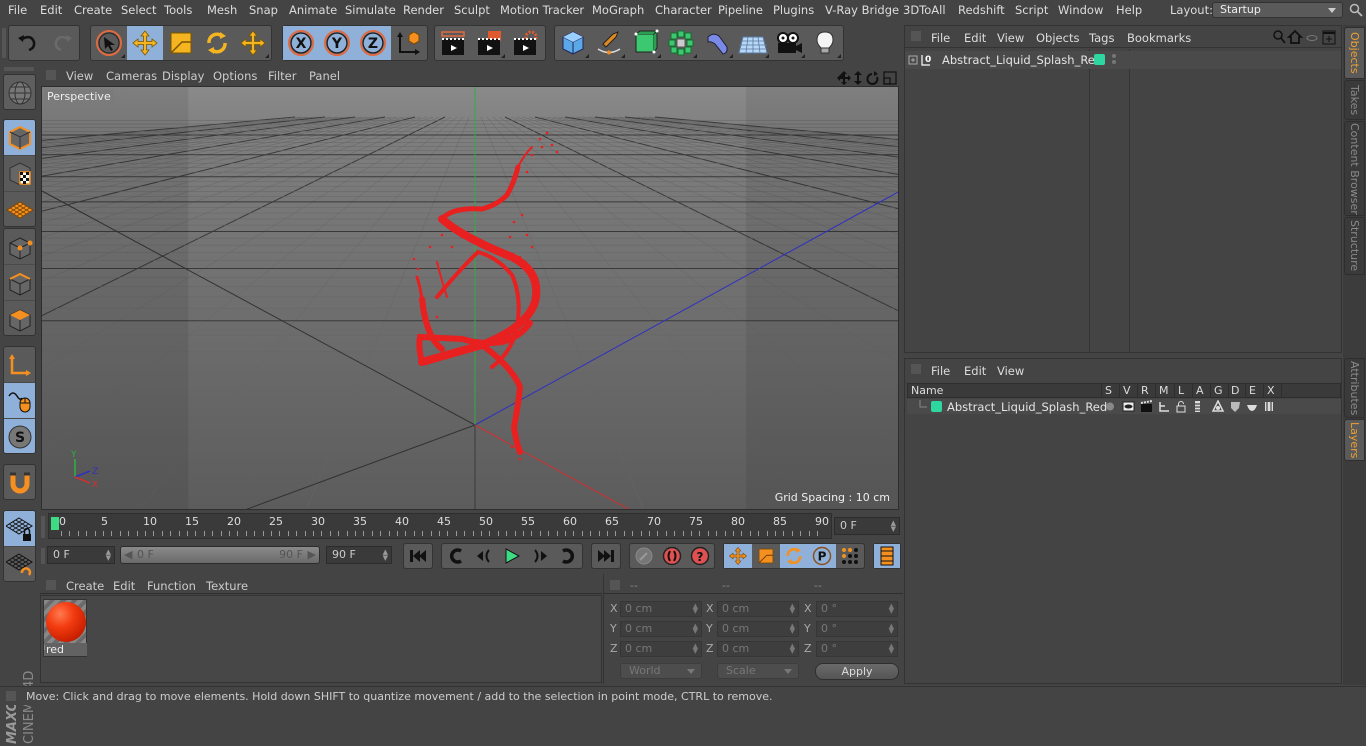 This screenshot has height=746, width=1366. Describe the element at coordinates (19, 401) in the screenshot. I see `tweak-mode-button` at that location.